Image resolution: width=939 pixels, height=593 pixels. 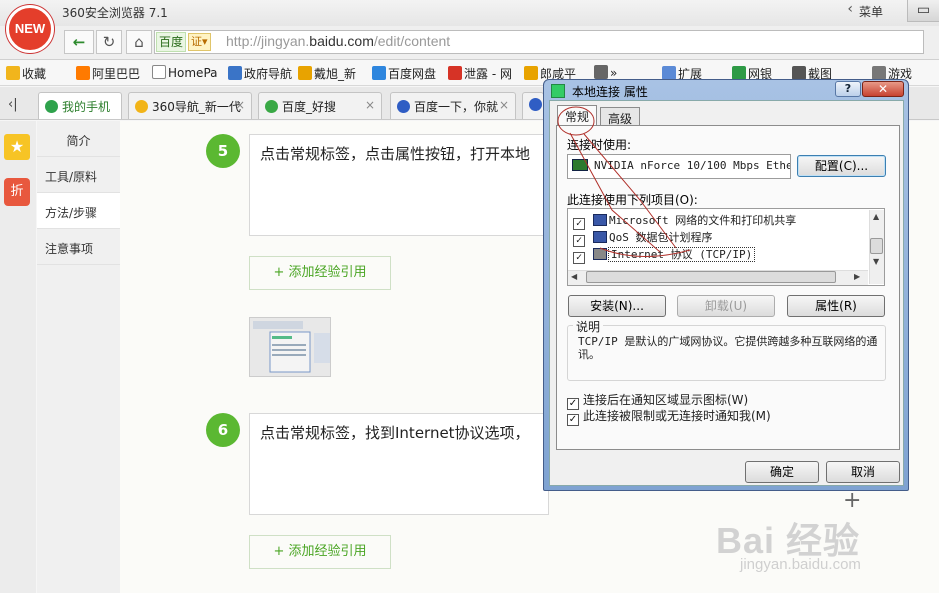 What do you see at coordinates (576, 121) in the screenshot?
I see `annotation-circle` at bounding box center [576, 121].